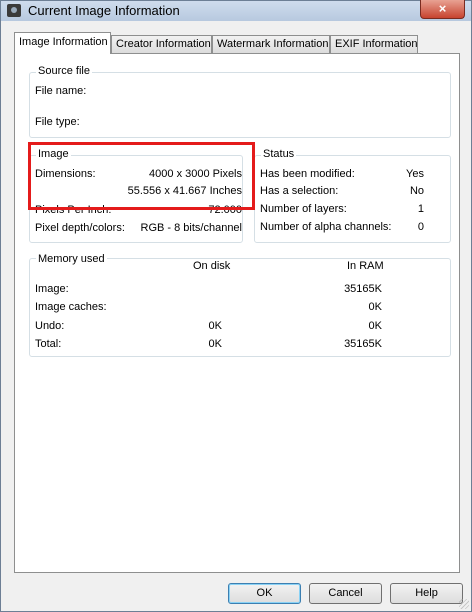 The image size is (472, 612). What do you see at coordinates (191, 228) in the screenshot?
I see `pixel-depth-value: RGB - 8 bits/channel` at bounding box center [191, 228].